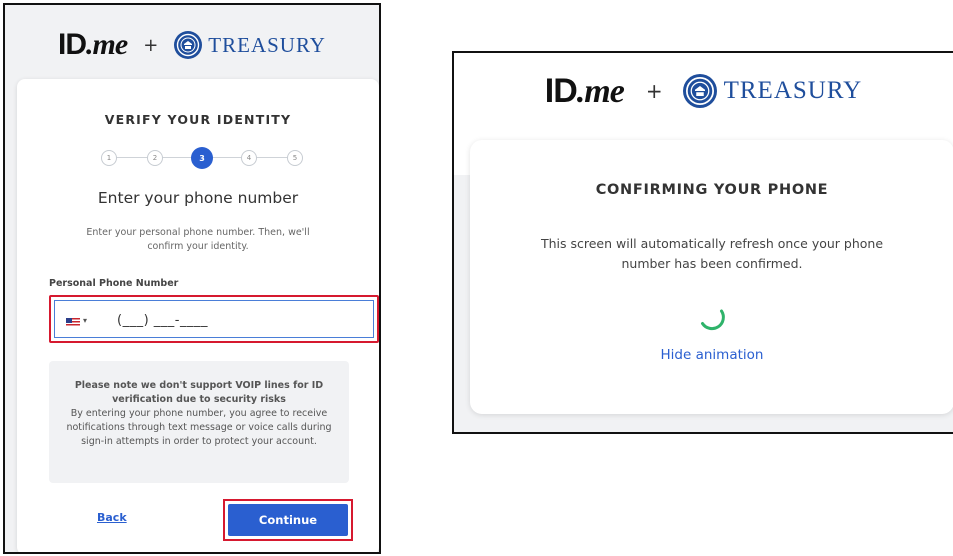  Describe the element at coordinates (73, 322) in the screenshot. I see `us-flag-icon` at that location.